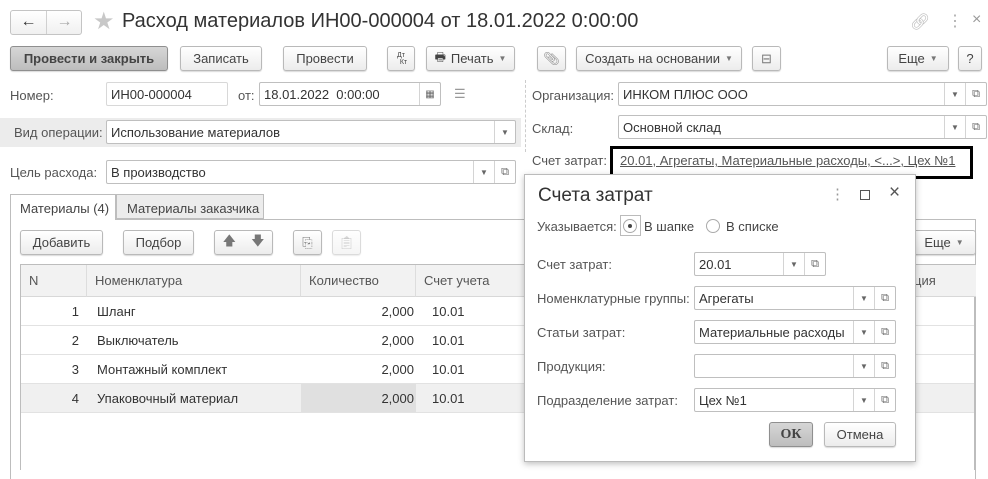  I want to click on more-button: Еще ▼, so click(918, 58).